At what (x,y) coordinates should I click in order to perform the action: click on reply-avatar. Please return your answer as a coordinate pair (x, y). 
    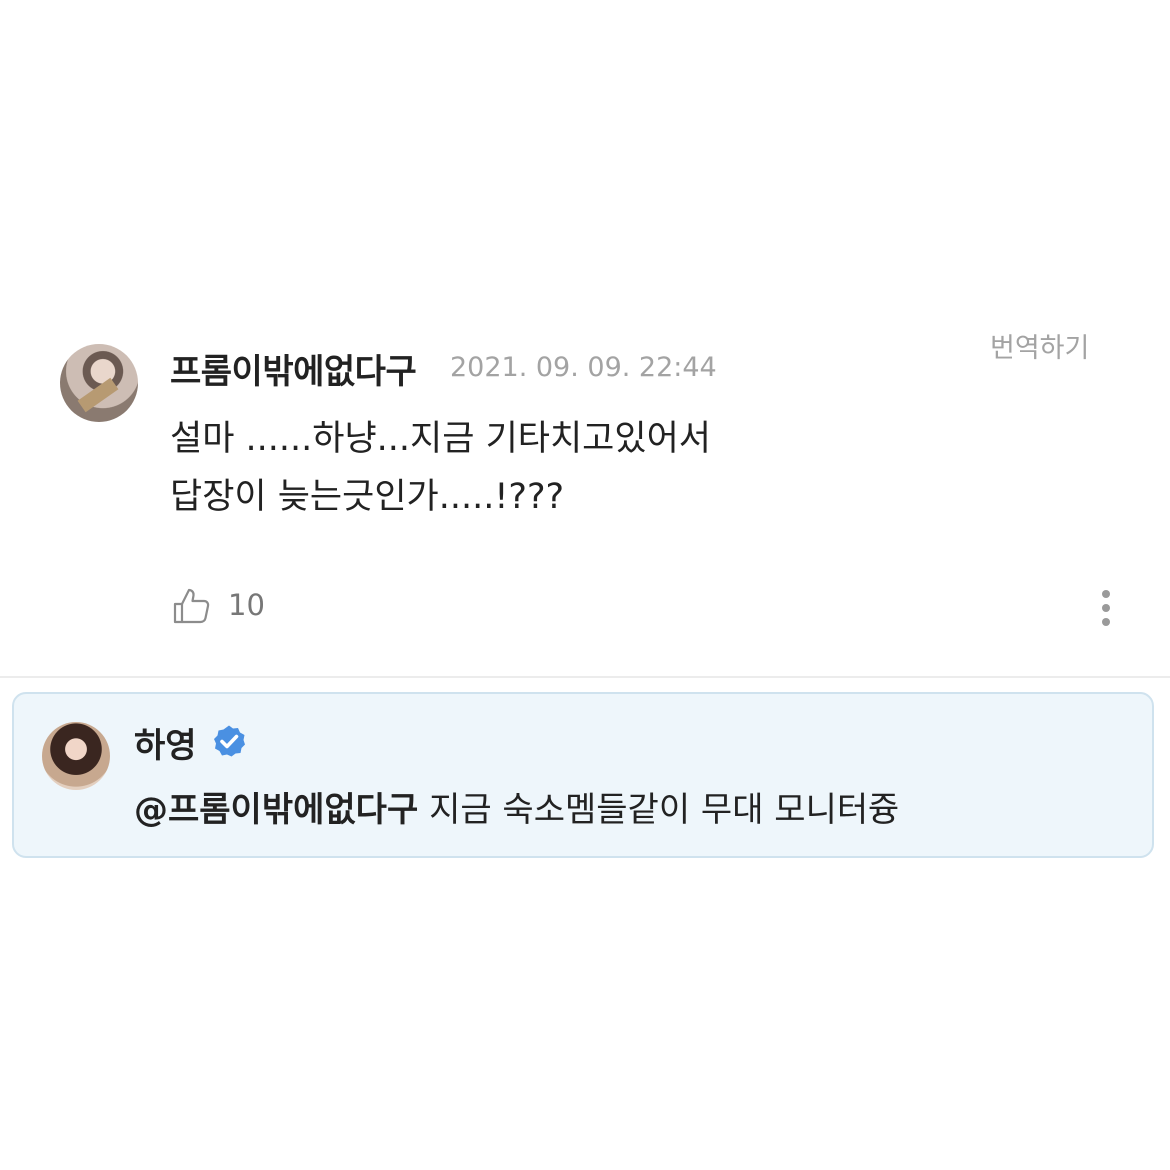
    Looking at the image, I should click on (76, 756).